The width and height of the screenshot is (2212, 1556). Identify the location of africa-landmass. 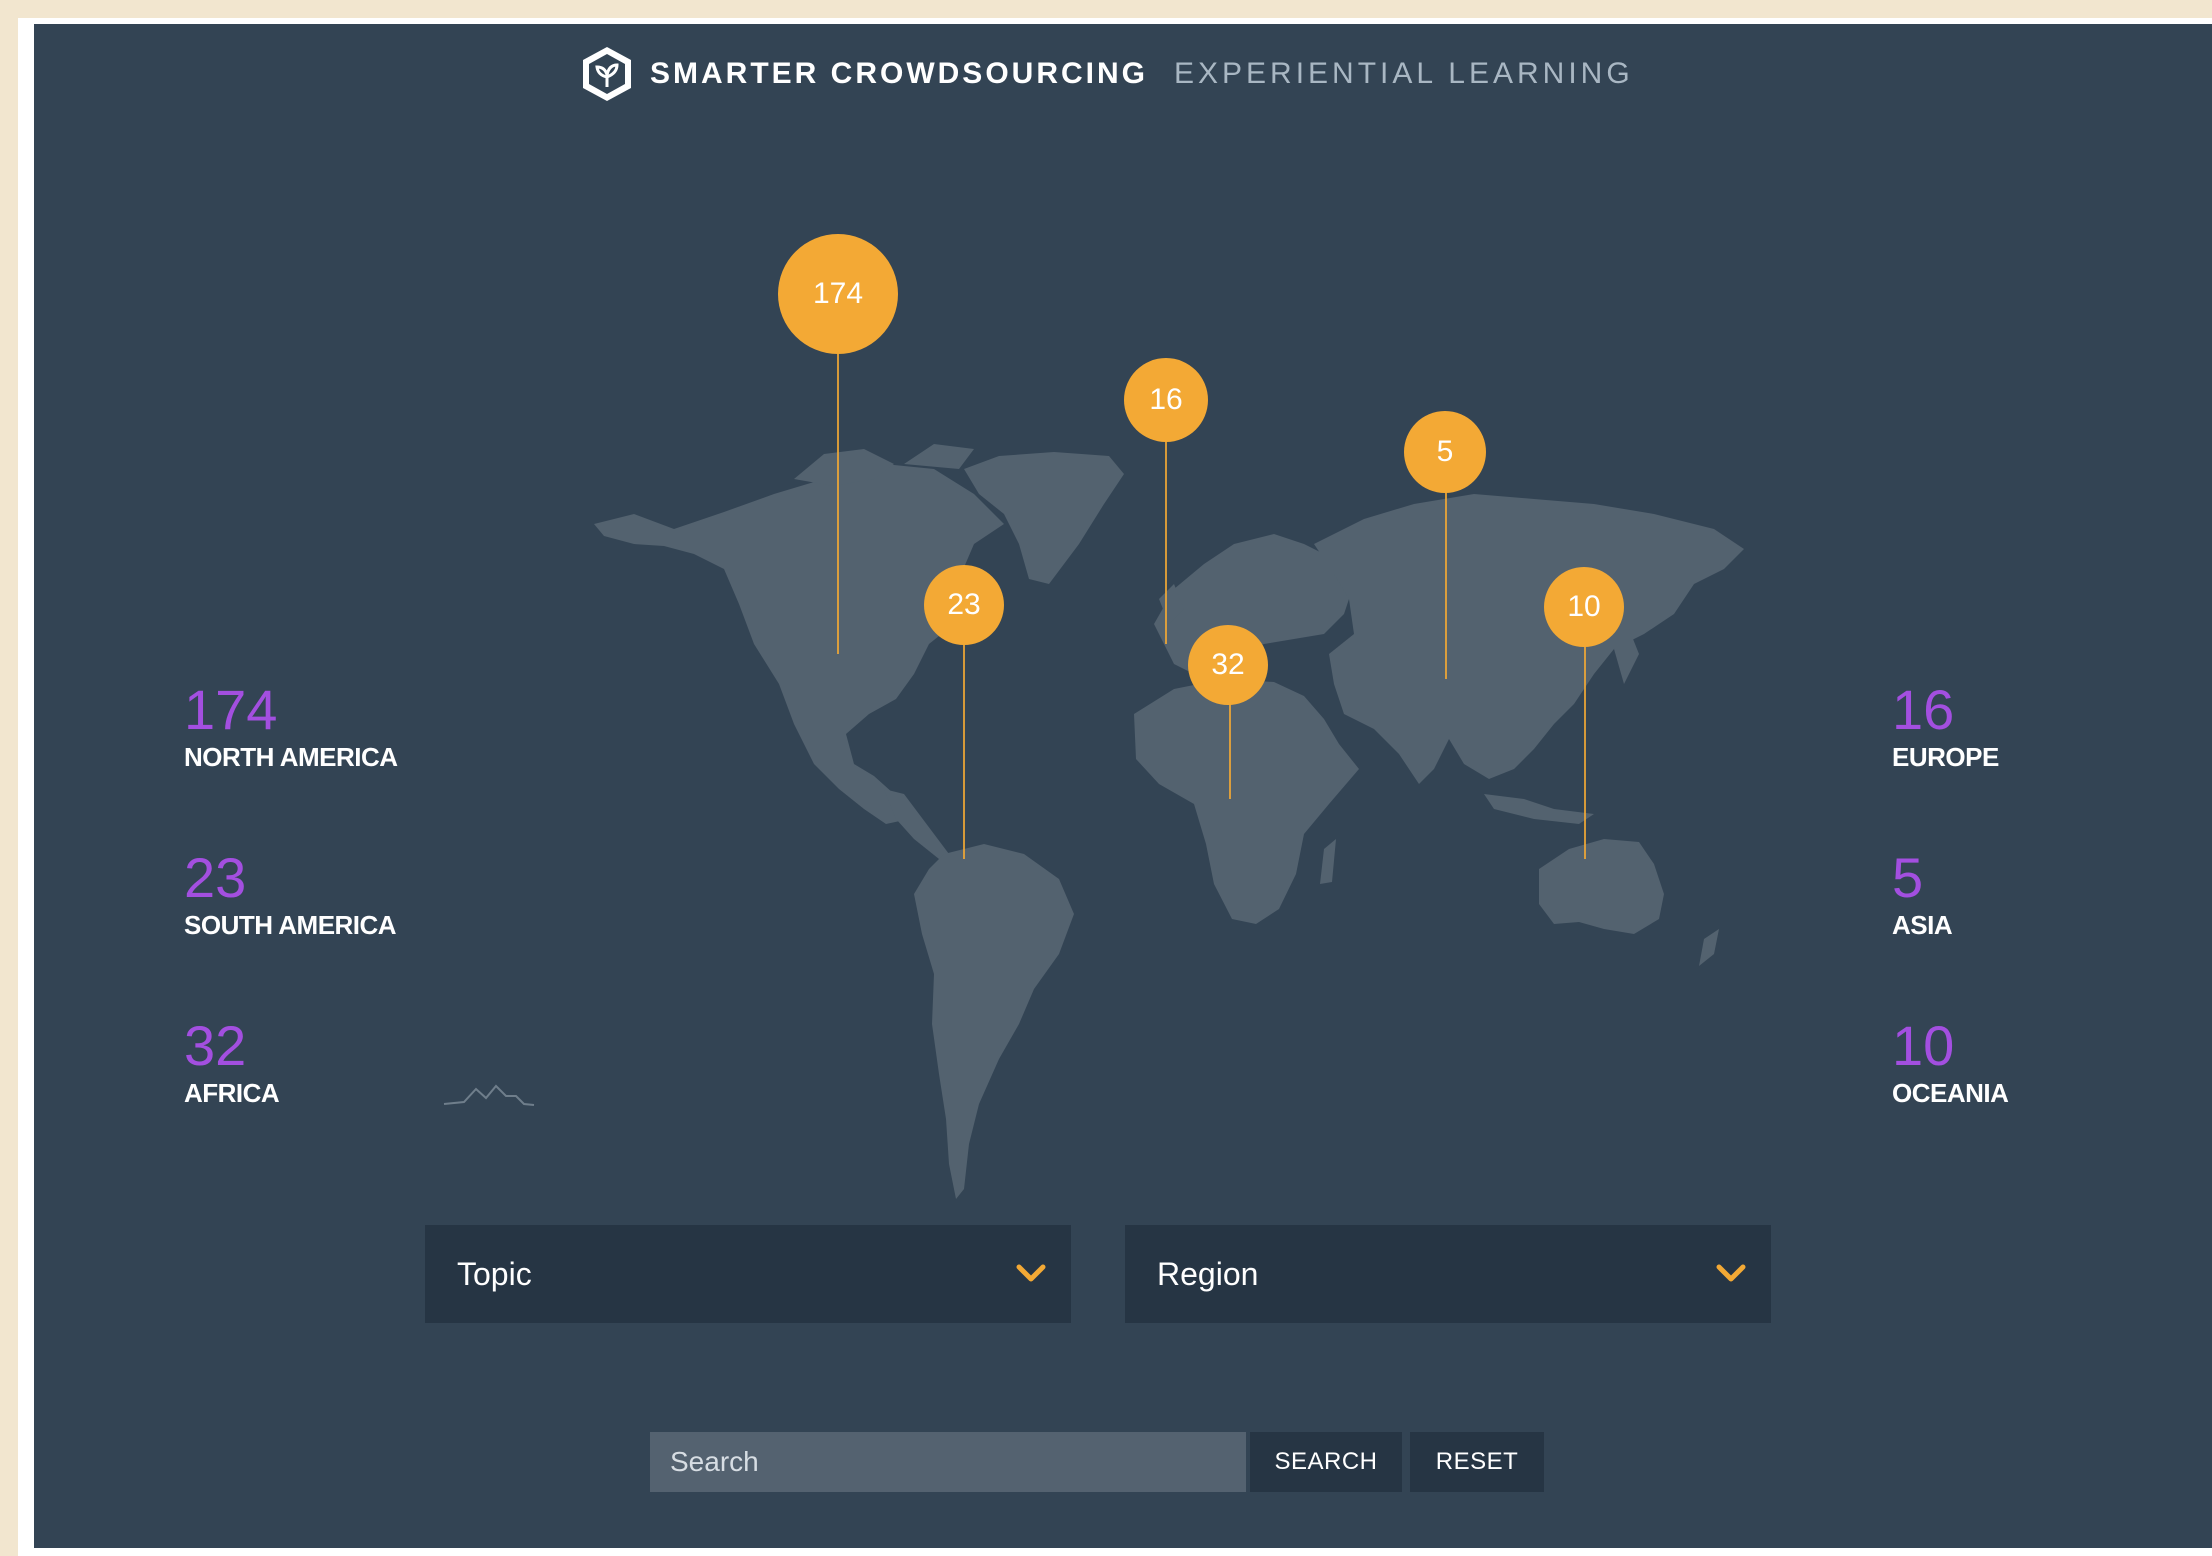
(1246, 801).